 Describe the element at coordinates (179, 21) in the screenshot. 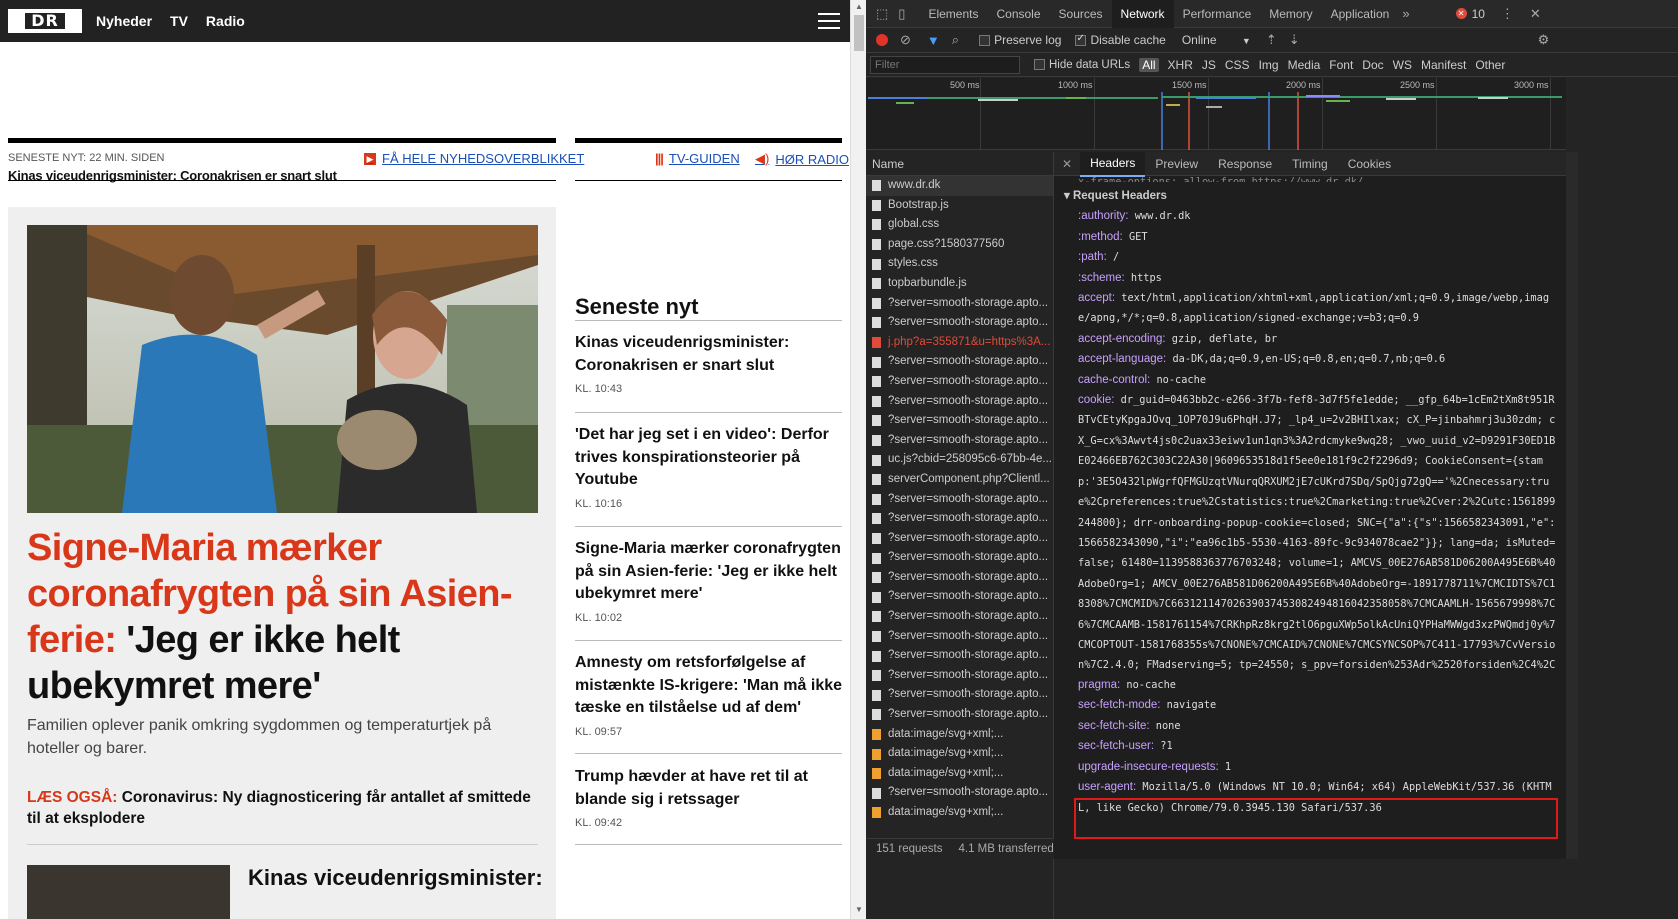

I see `nav-tv: TV` at that location.